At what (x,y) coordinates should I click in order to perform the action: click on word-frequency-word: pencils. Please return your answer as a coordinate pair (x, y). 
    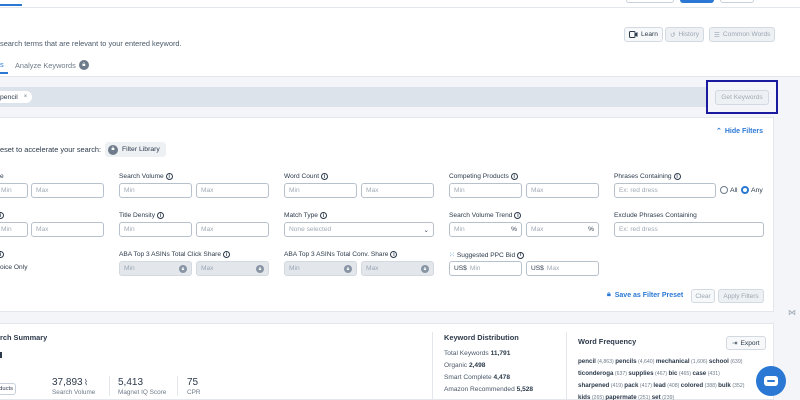
    Looking at the image, I should click on (625, 361).